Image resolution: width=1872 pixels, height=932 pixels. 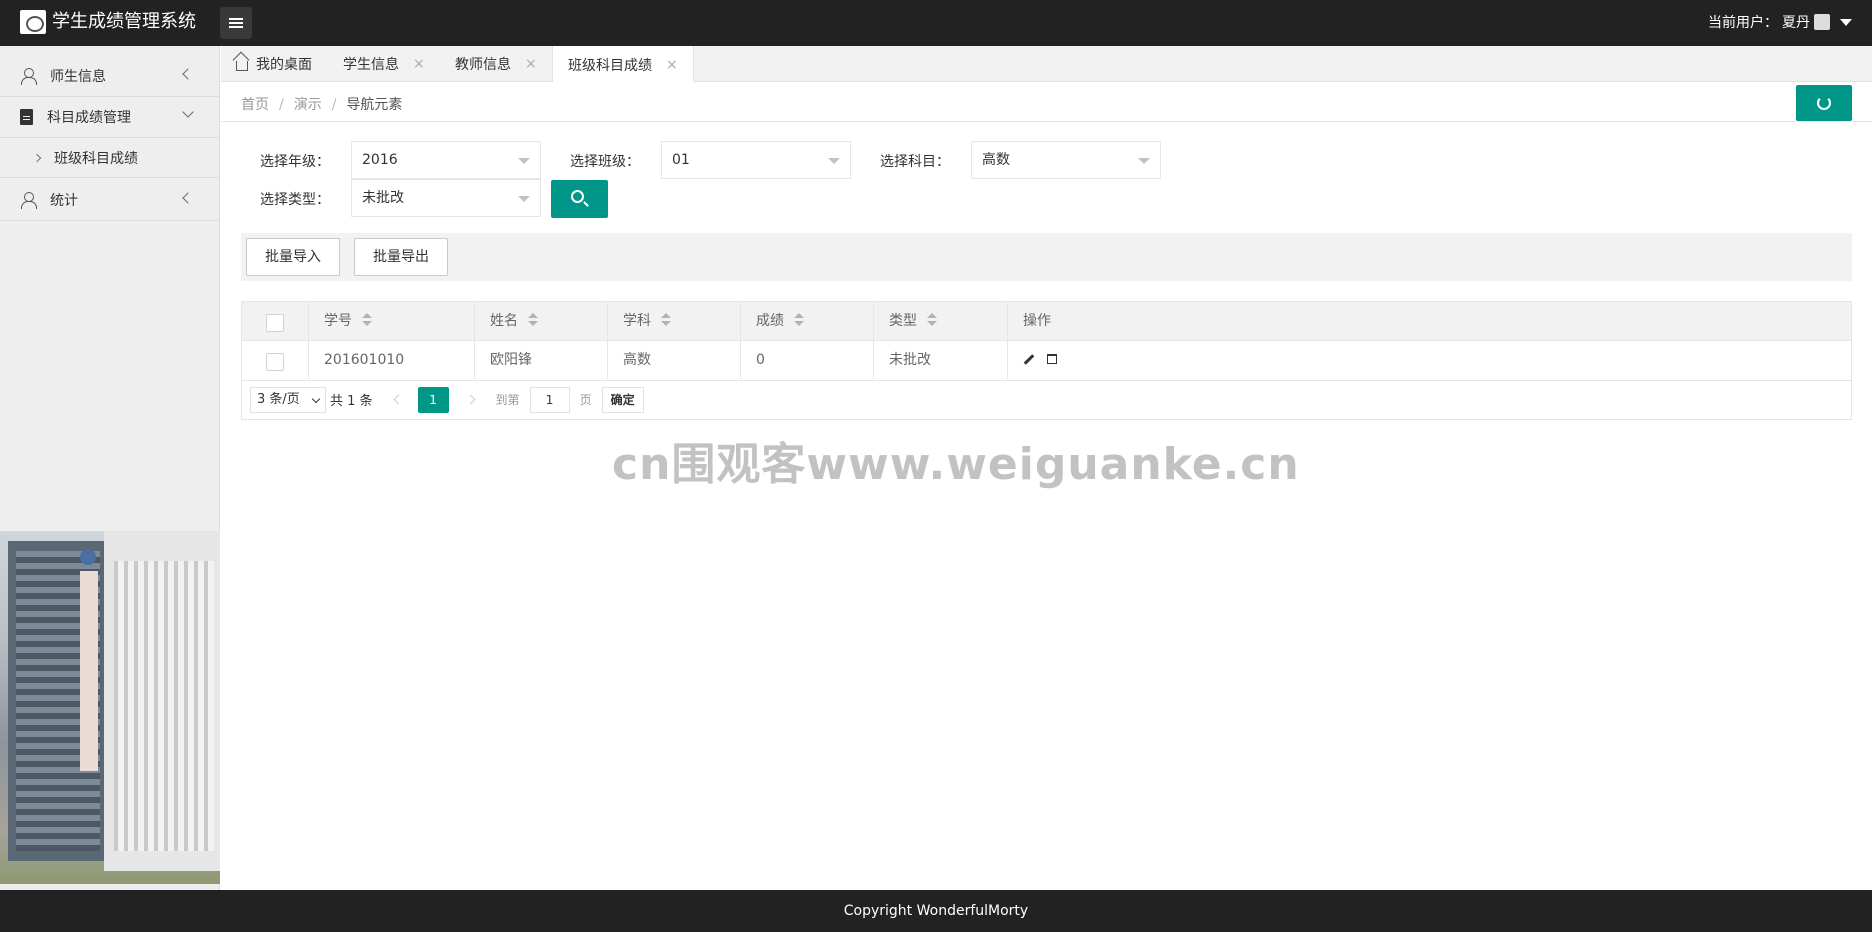 What do you see at coordinates (37, 157) in the screenshot?
I see `chevron-right-icon` at bounding box center [37, 157].